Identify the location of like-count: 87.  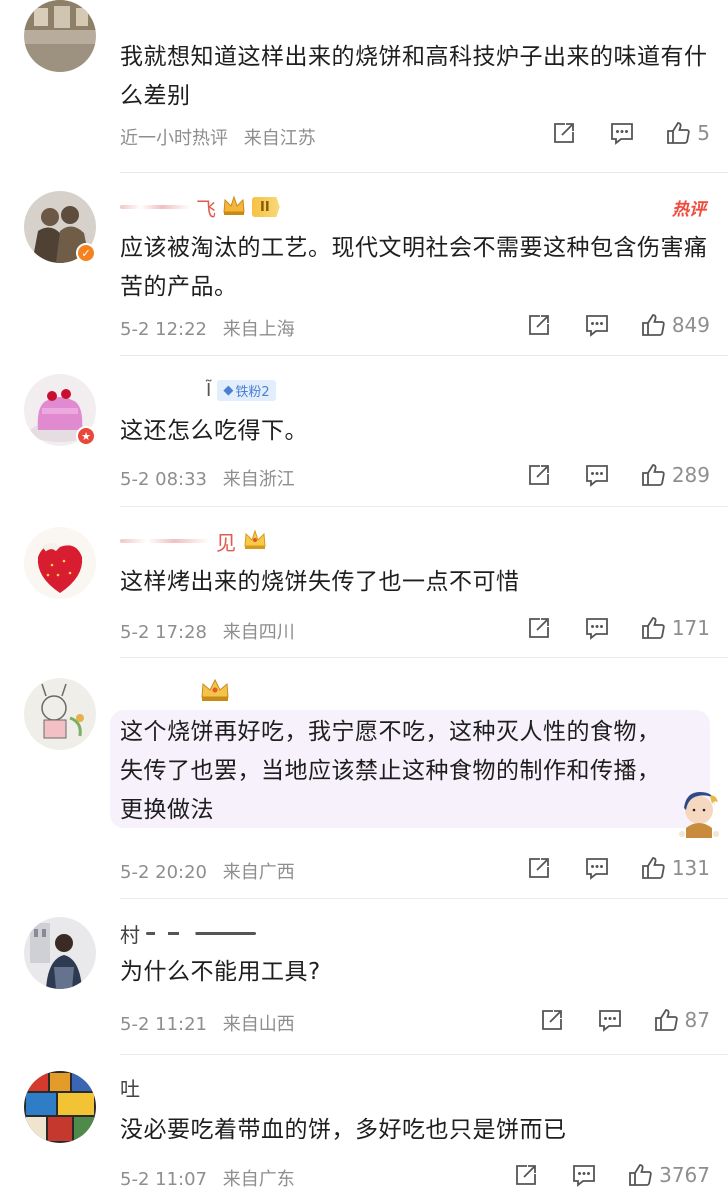
(697, 1020).